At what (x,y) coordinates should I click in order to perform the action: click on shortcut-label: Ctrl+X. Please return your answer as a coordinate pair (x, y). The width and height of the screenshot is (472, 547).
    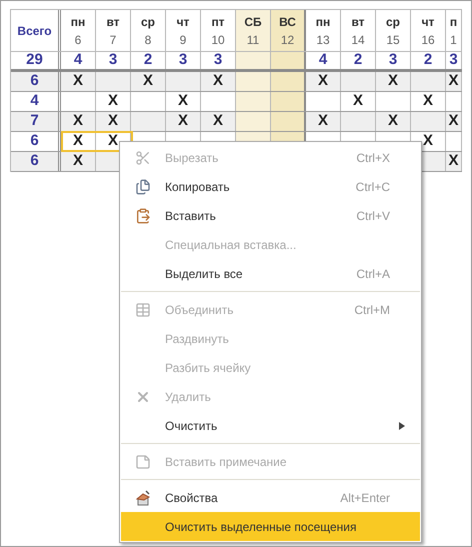
    Looking at the image, I should click on (373, 158).